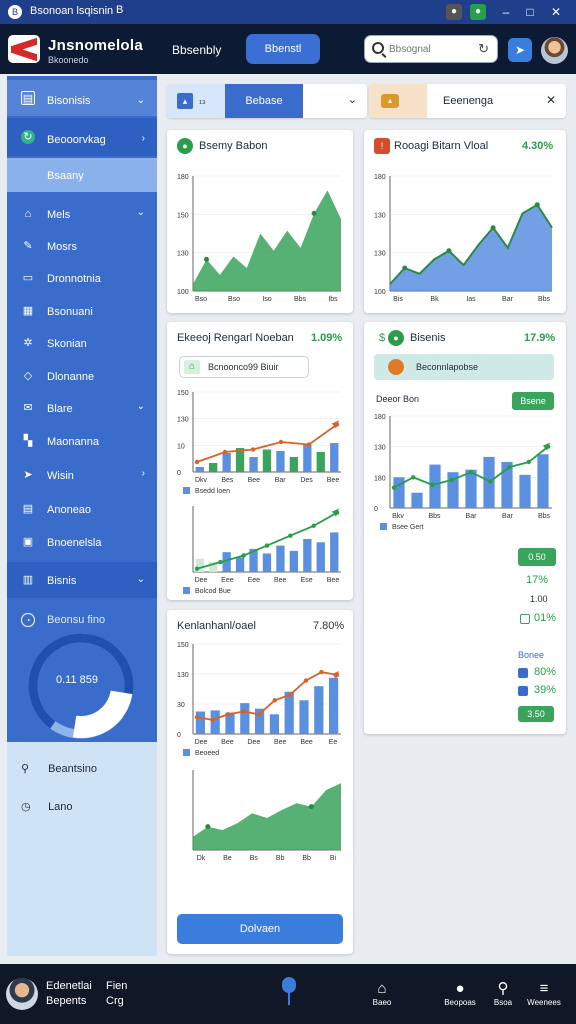  Describe the element at coordinates (254, 858) in the screenshot. I see `x-tick-label: Bs` at that location.